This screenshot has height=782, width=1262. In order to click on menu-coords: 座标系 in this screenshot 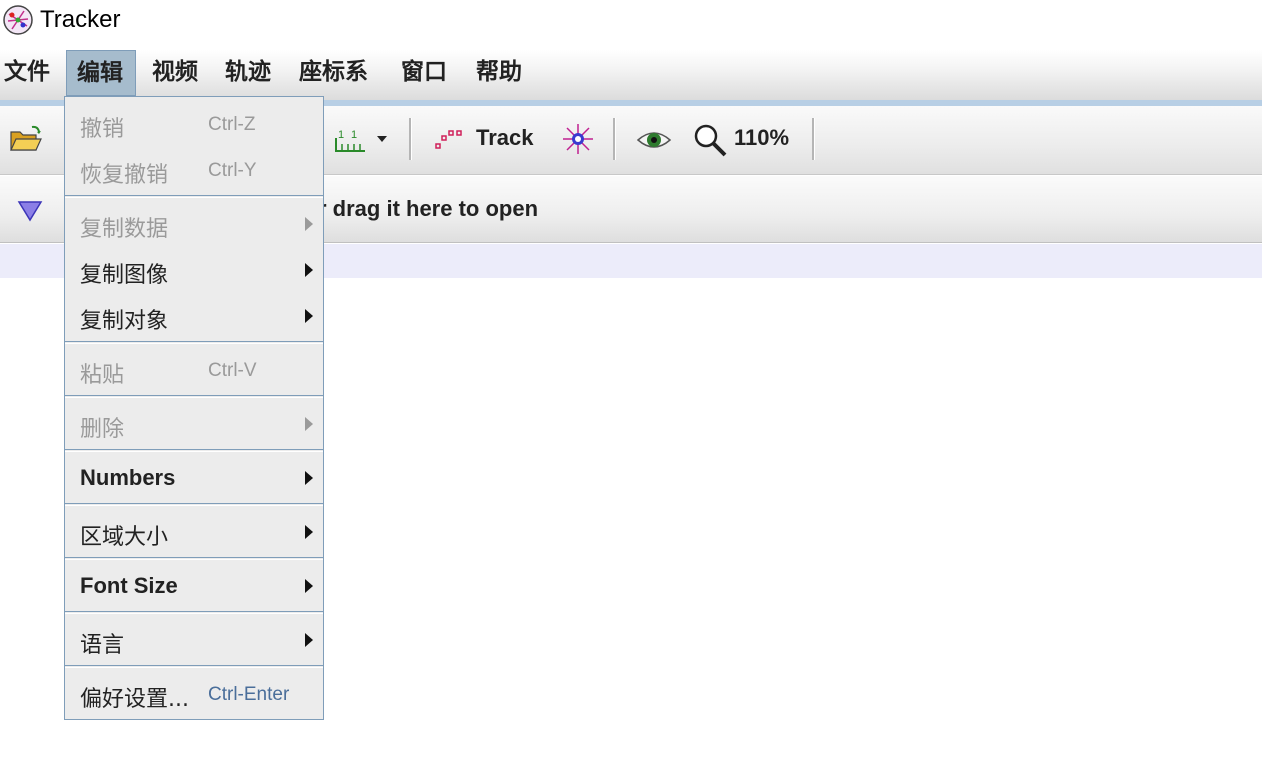, I will do `click(337, 73)`.